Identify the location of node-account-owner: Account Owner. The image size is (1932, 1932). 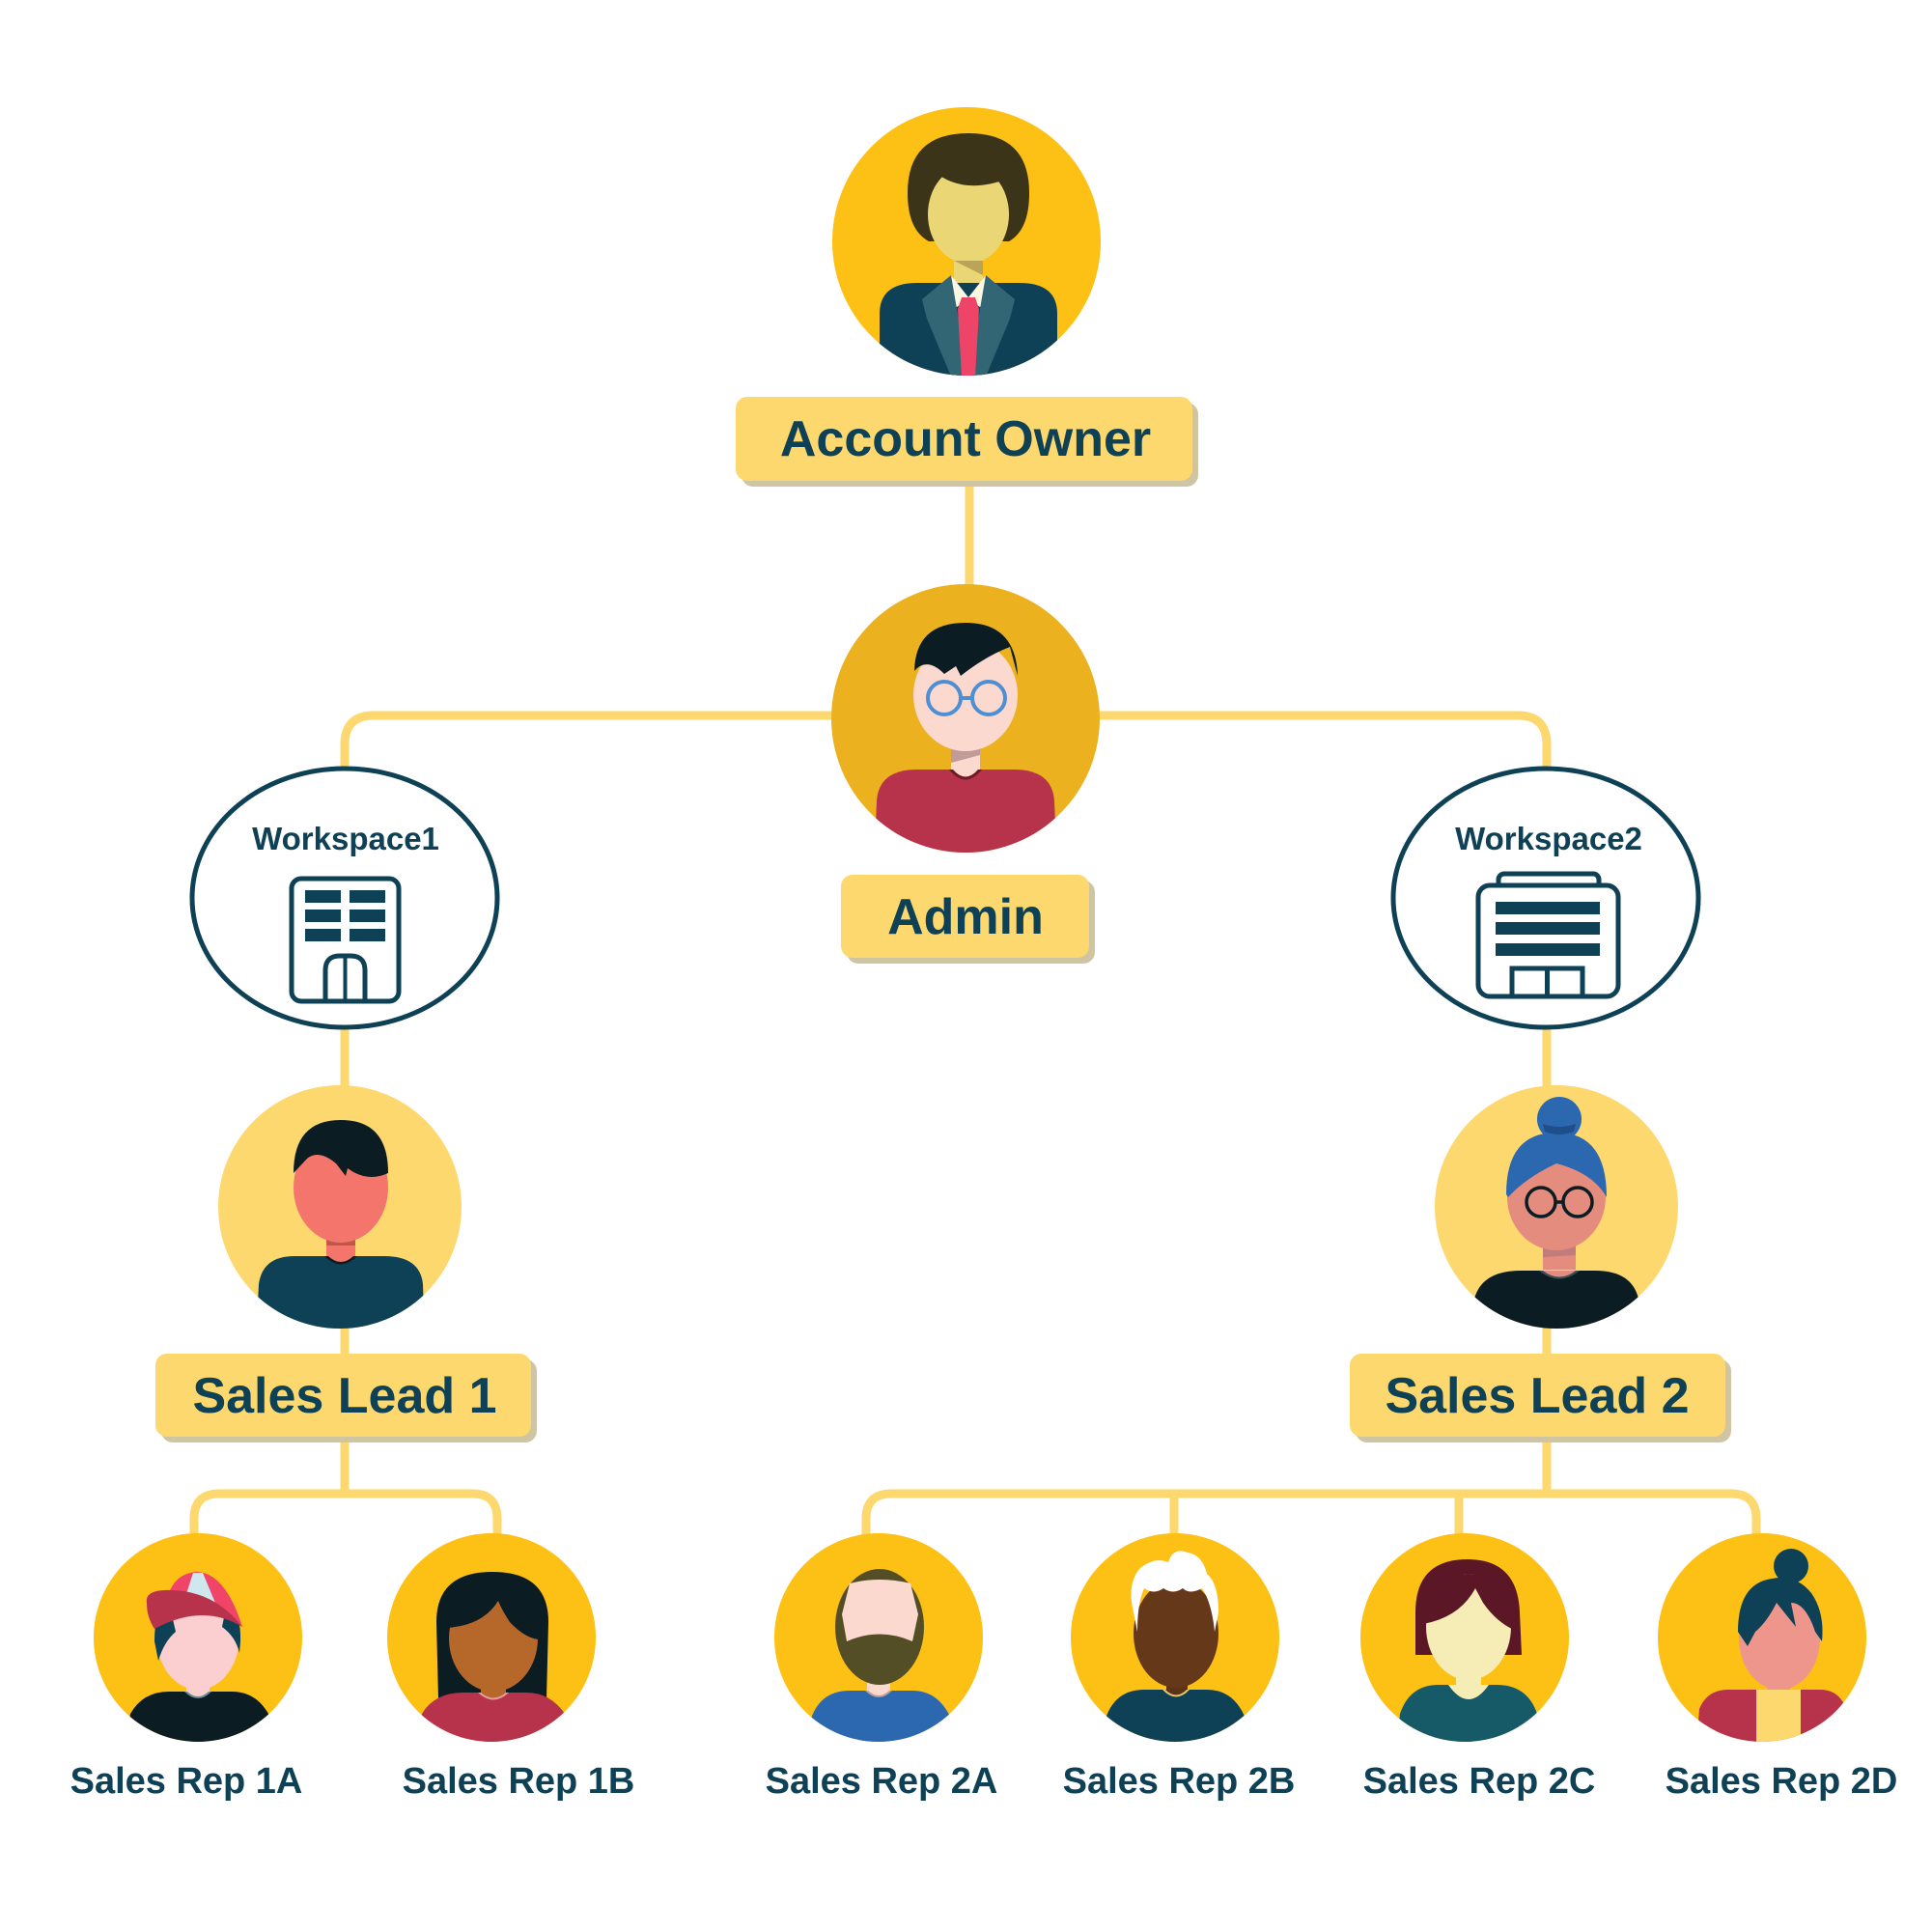
(967, 297).